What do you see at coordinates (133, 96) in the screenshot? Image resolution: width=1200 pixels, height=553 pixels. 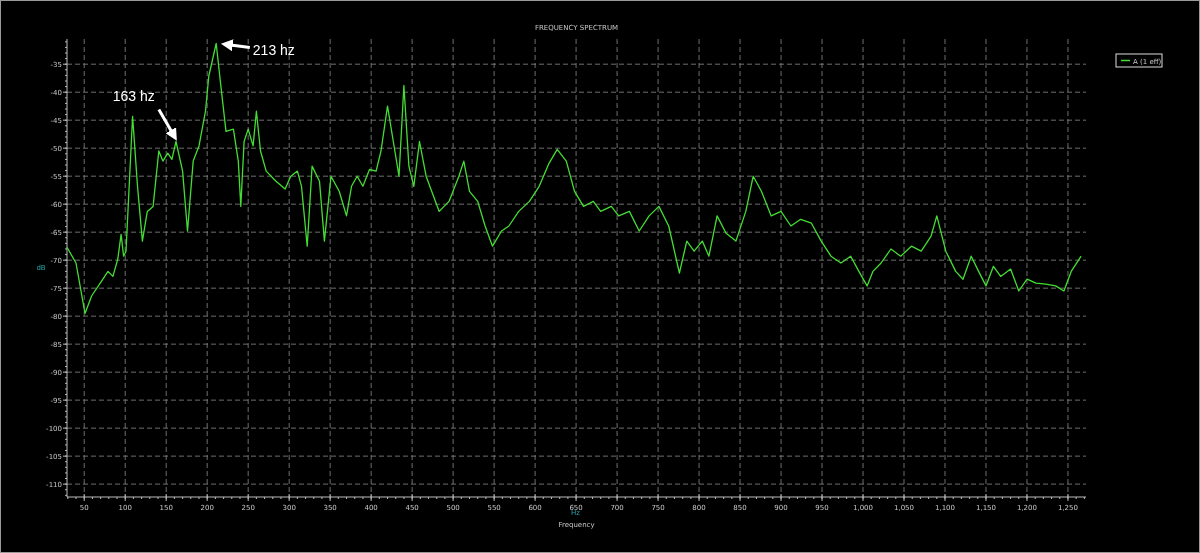 I see `annotation-label: 163 hz` at bounding box center [133, 96].